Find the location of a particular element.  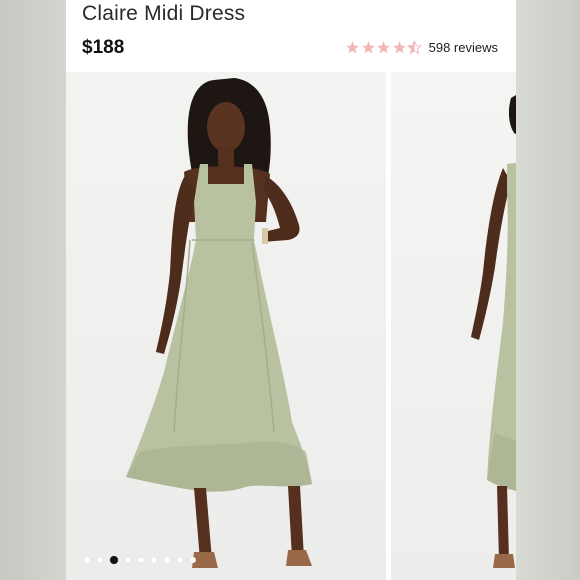

rating-summary: 598 reviews is located at coordinates (421, 47).